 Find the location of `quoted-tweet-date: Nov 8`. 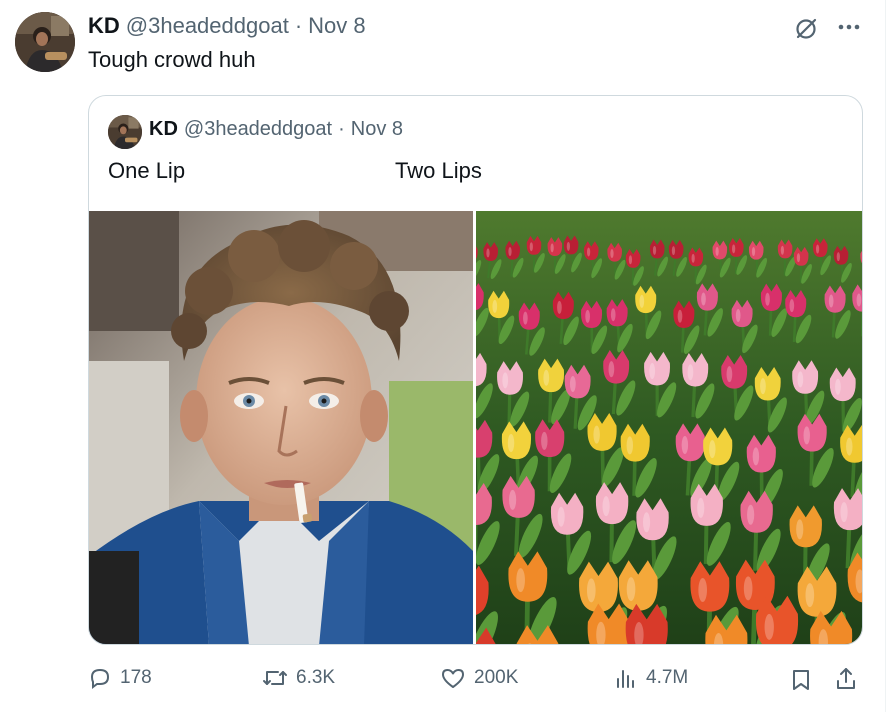

quoted-tweet-date: Nov 8 is located at coordinates (377, 129).